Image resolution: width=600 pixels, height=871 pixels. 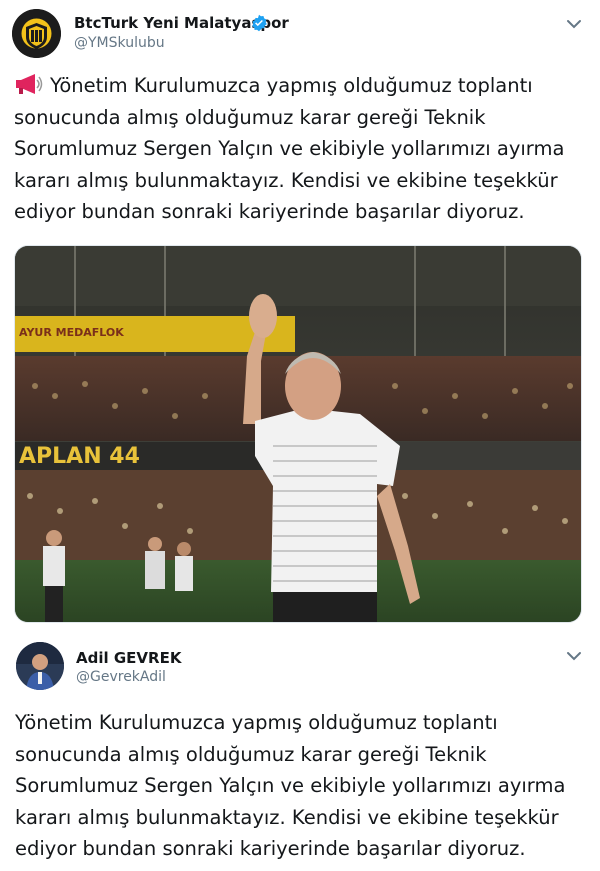 I want to click on megaphone-icon, so click(x=29, y=84).